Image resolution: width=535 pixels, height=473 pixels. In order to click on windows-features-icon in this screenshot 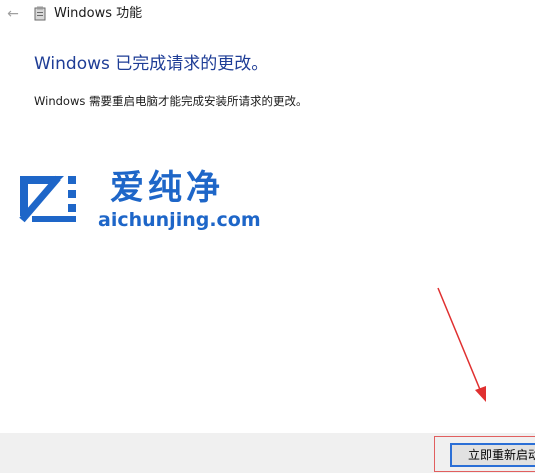, I will do `click(40, 13)`.